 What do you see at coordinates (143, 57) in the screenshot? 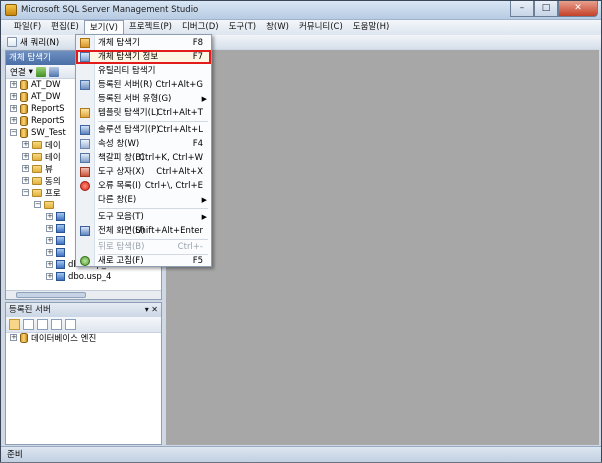
I see `menu-item-object-explorer-details: 개체 탐색기 정보 F7` at bounding box center [143, 57].